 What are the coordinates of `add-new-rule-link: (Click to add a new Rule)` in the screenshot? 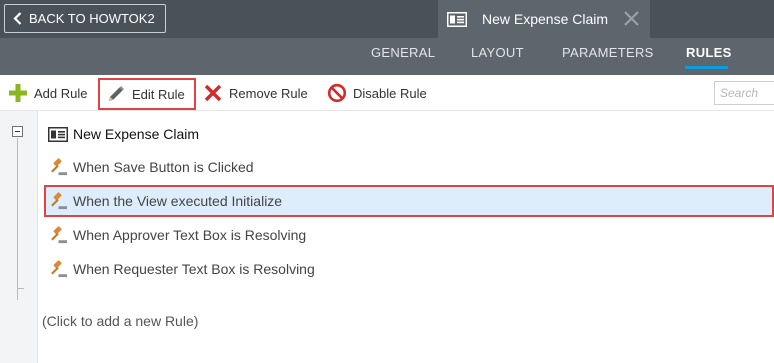 It's located at (120, 321).